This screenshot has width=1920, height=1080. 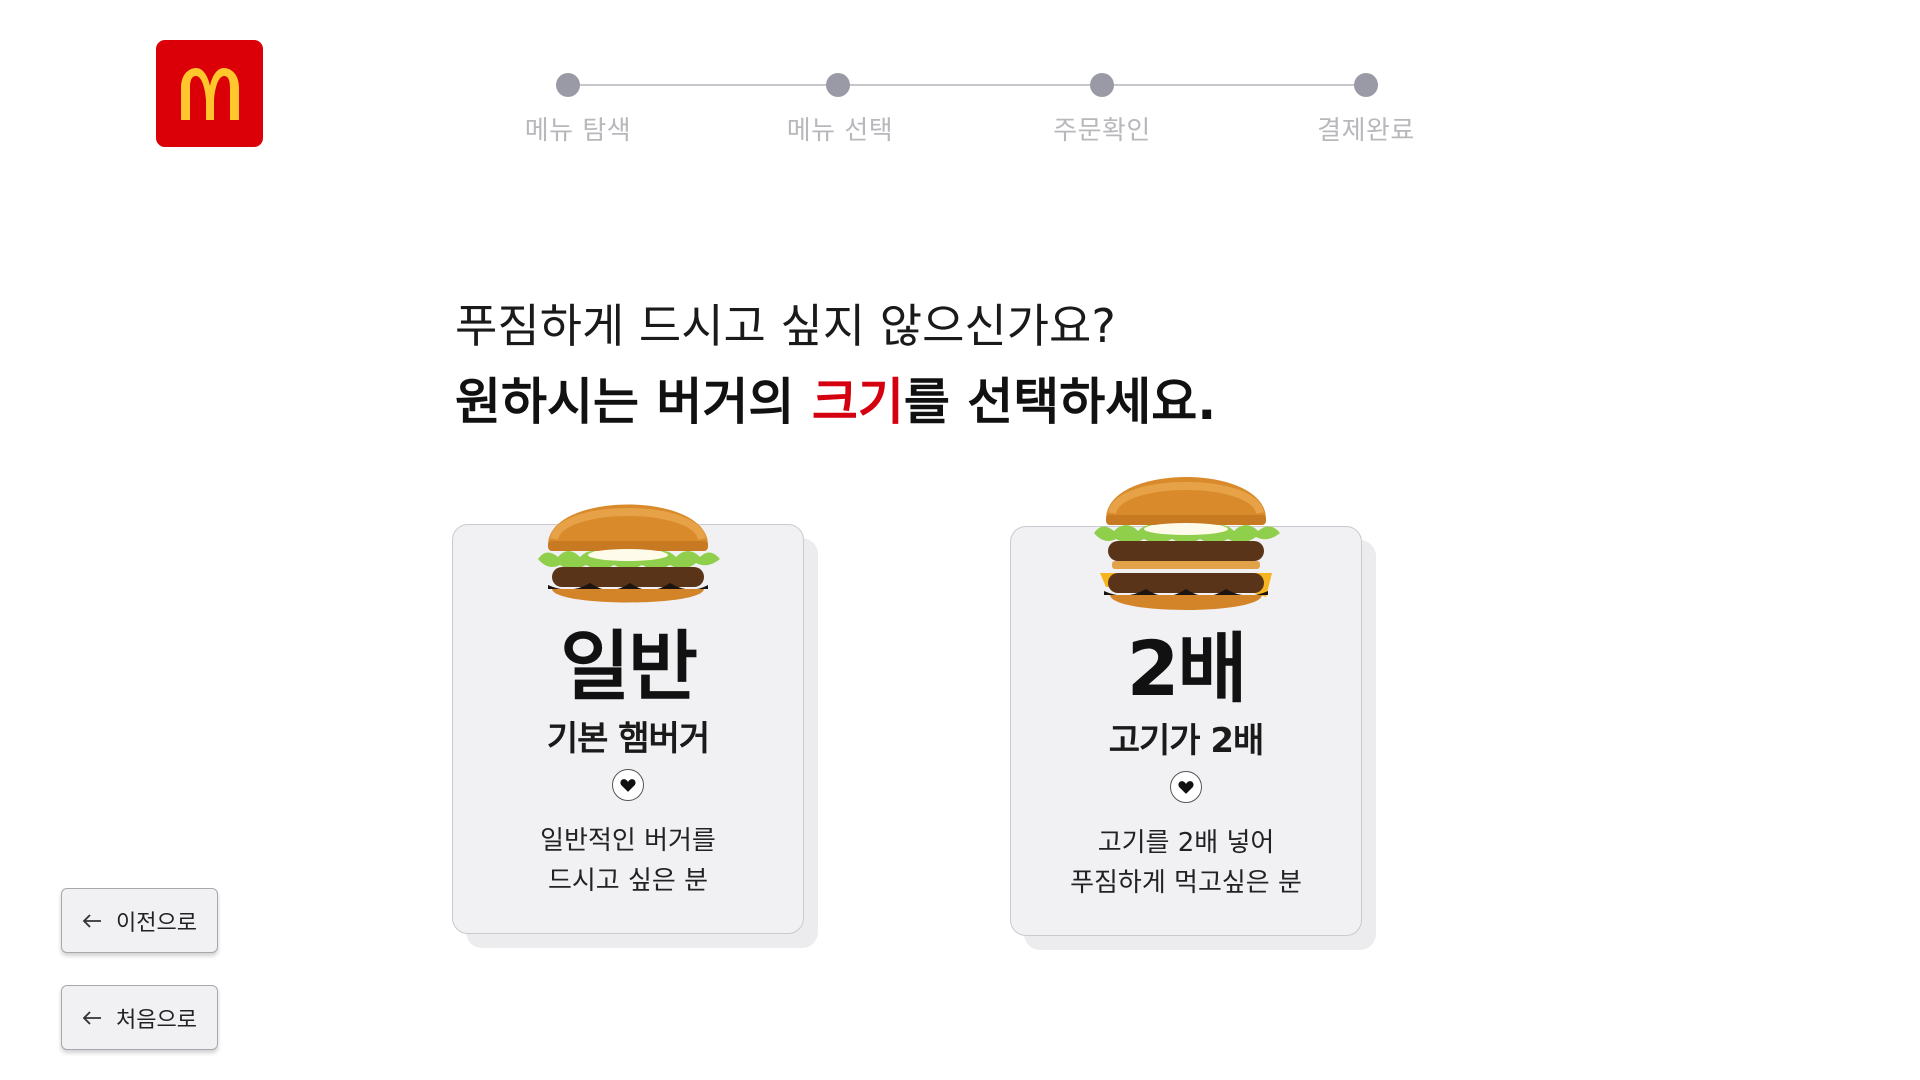 I want to click on home-button-label: 처음으로, so click(x=156, y=1020).